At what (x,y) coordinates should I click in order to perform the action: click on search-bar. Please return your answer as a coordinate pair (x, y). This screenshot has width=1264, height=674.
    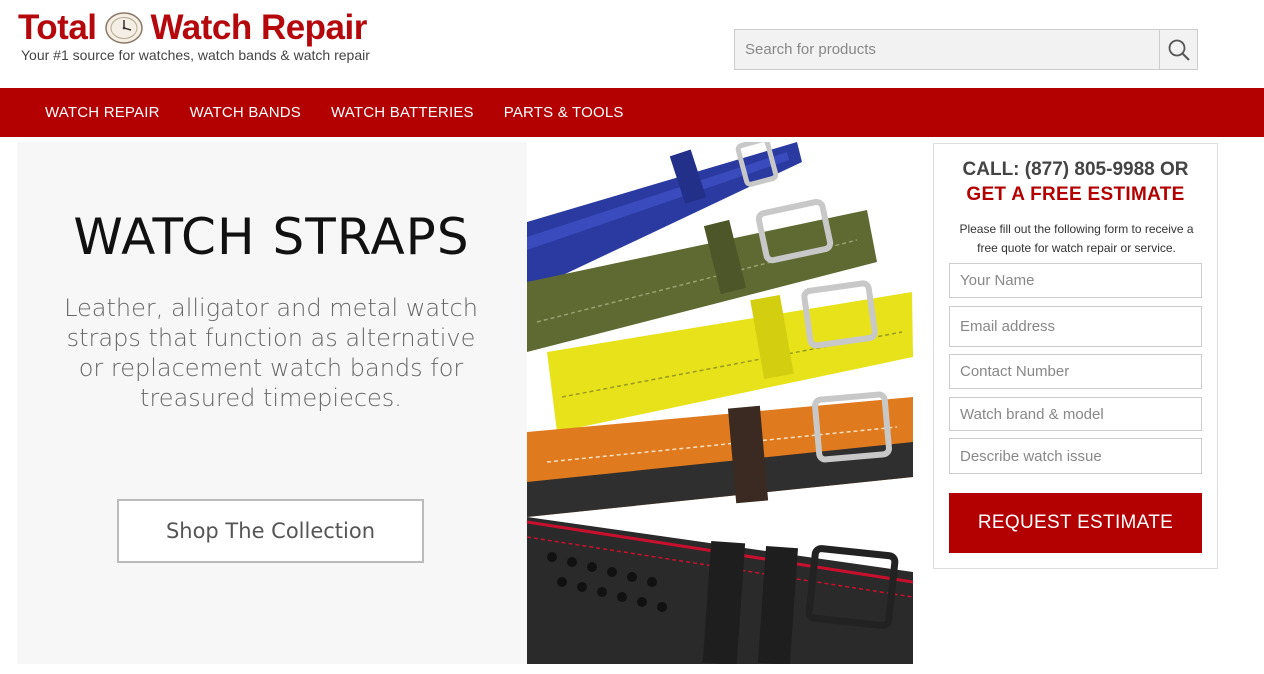
    Looking at the image, I should click on (966, 49).